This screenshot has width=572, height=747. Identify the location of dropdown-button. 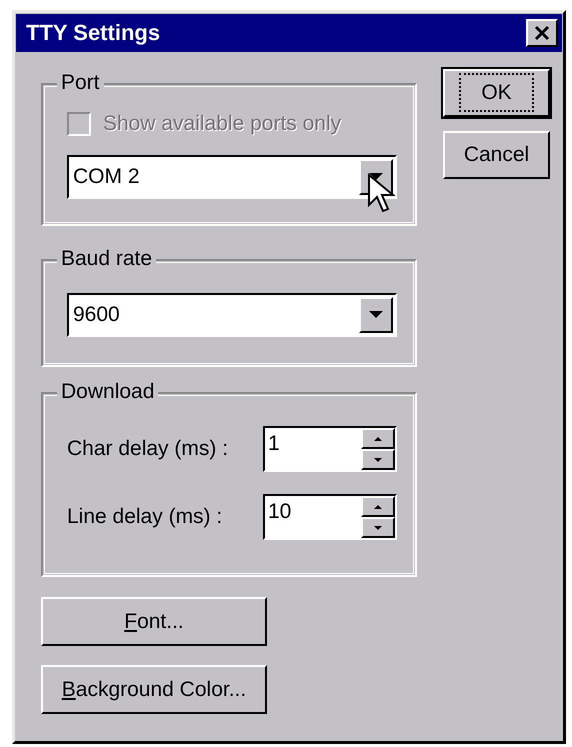
(376, 315).